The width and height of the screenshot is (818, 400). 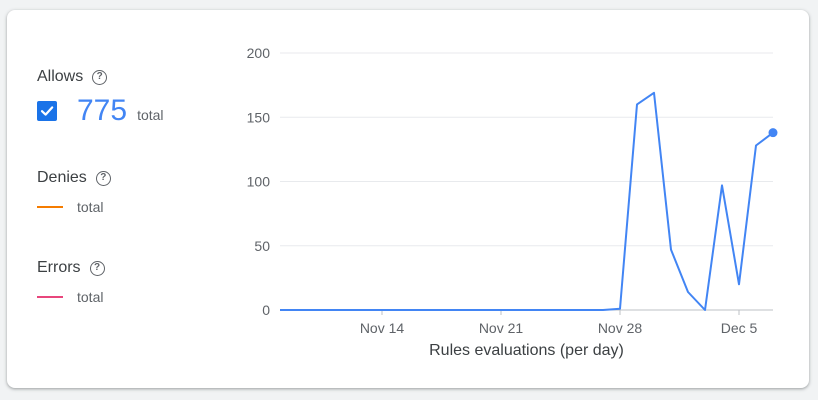 I want to click on y-tick-label: 150, so click(x=259, y=117).